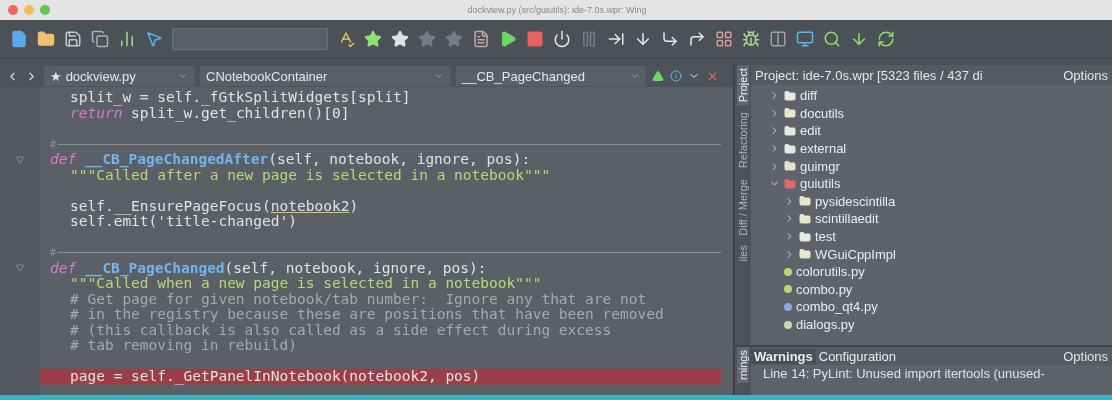 The height and width of the screenshot is (400, 1112). What do you see at coordinates (832, 39) in the screenshot?
I see `search-icon` at bounding box center [832, 39].